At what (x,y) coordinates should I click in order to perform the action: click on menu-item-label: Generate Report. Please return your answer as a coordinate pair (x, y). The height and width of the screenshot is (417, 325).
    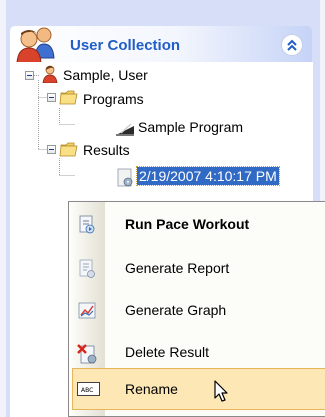
    Looking at the image, I should click on (177, 268).